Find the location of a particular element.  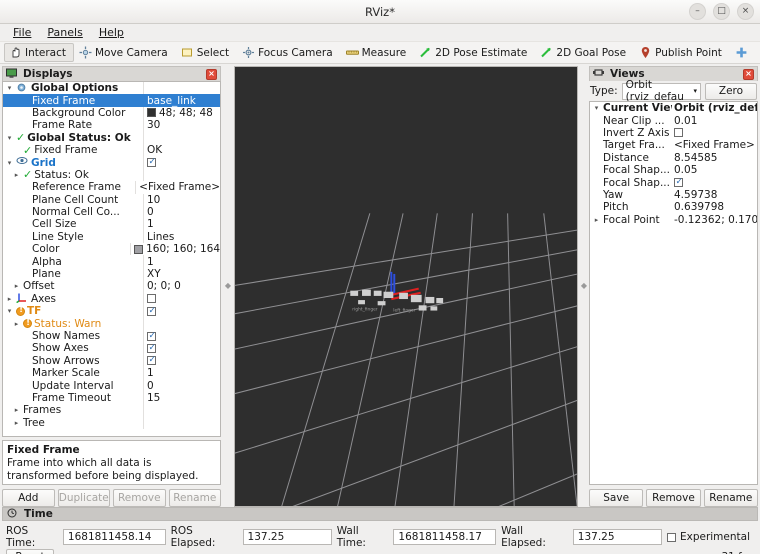

property-value: -0.12362; 0.1705.. is located at coordinates (714, 220).